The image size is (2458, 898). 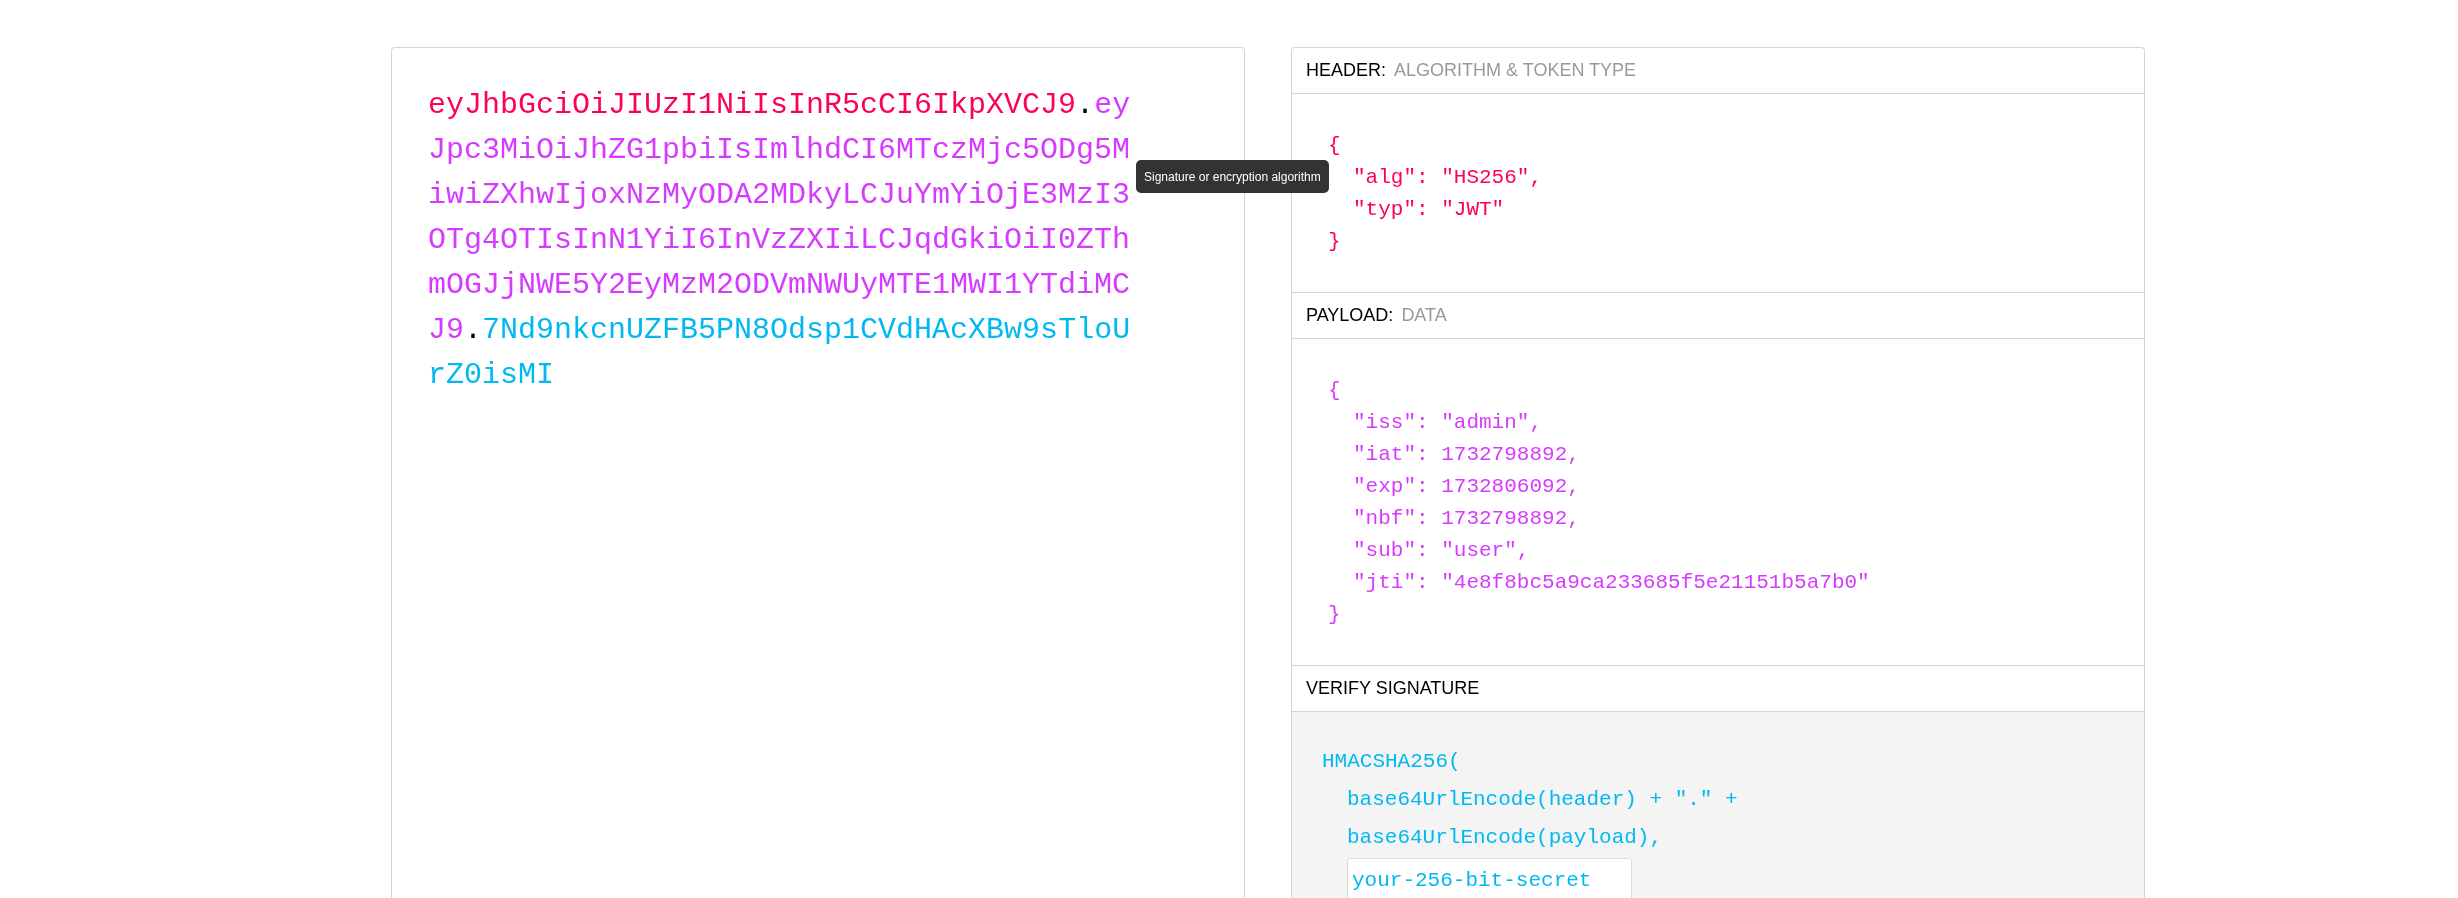 I want to click on json-line: "nbf": 1732798892,, so click(x=1466, y=519).